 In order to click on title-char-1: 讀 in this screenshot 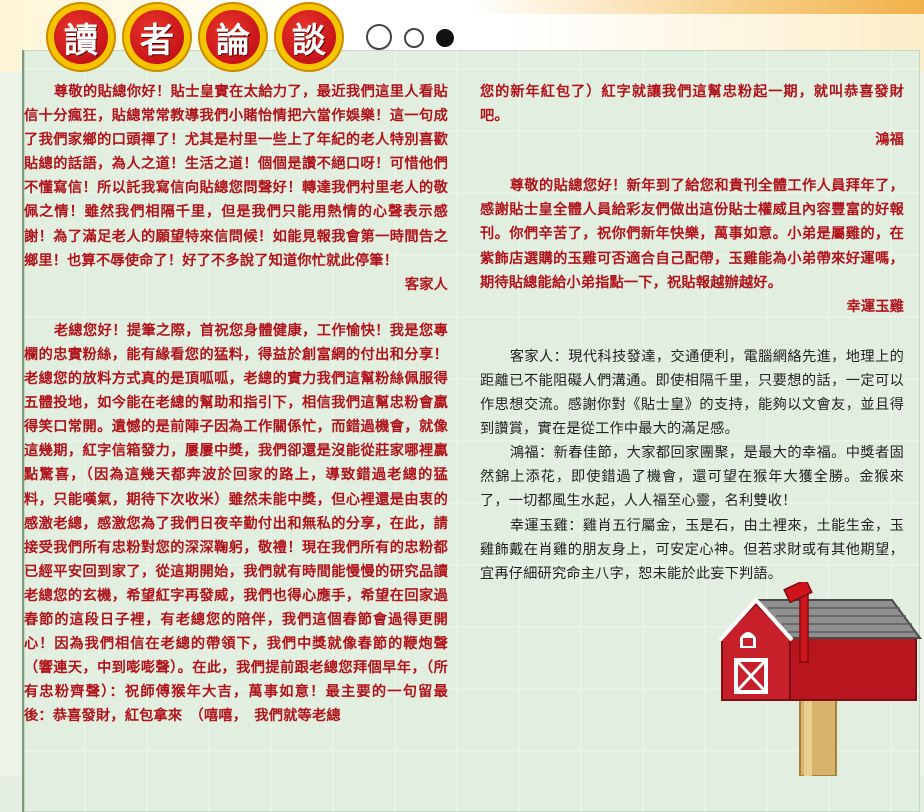, I will do `click(81, 37)`.